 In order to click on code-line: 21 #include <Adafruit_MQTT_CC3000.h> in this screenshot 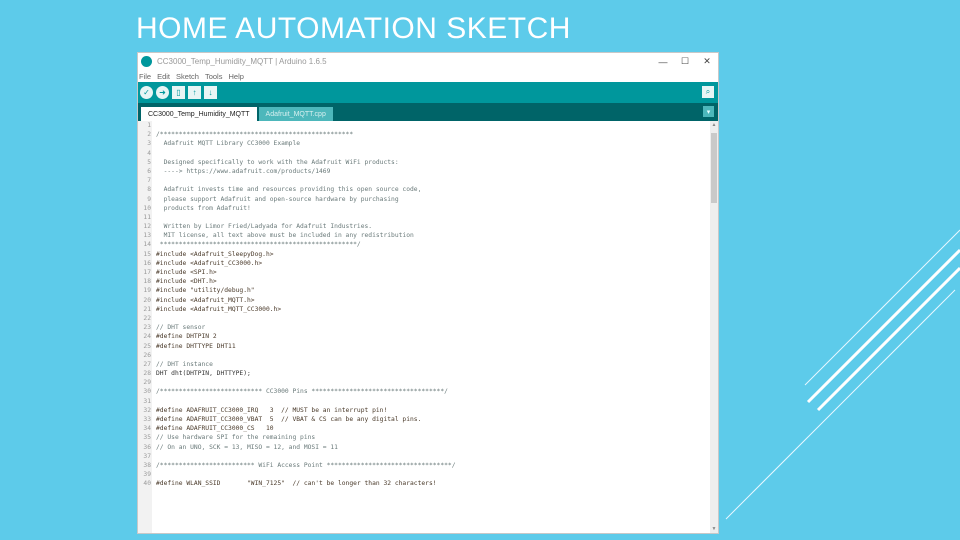, I will do `click(423, 309)`.